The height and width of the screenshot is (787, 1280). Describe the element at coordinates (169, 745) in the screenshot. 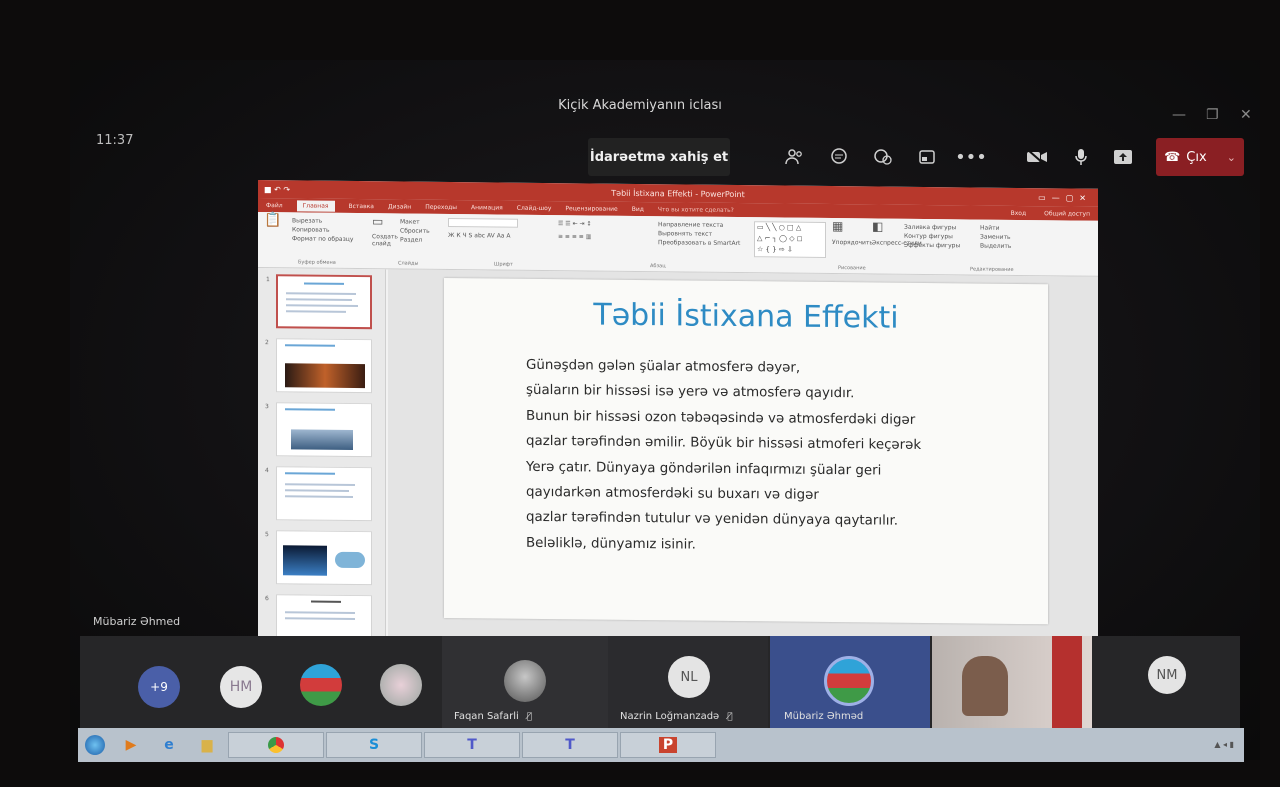

I see `ie-icon: e` at that location.